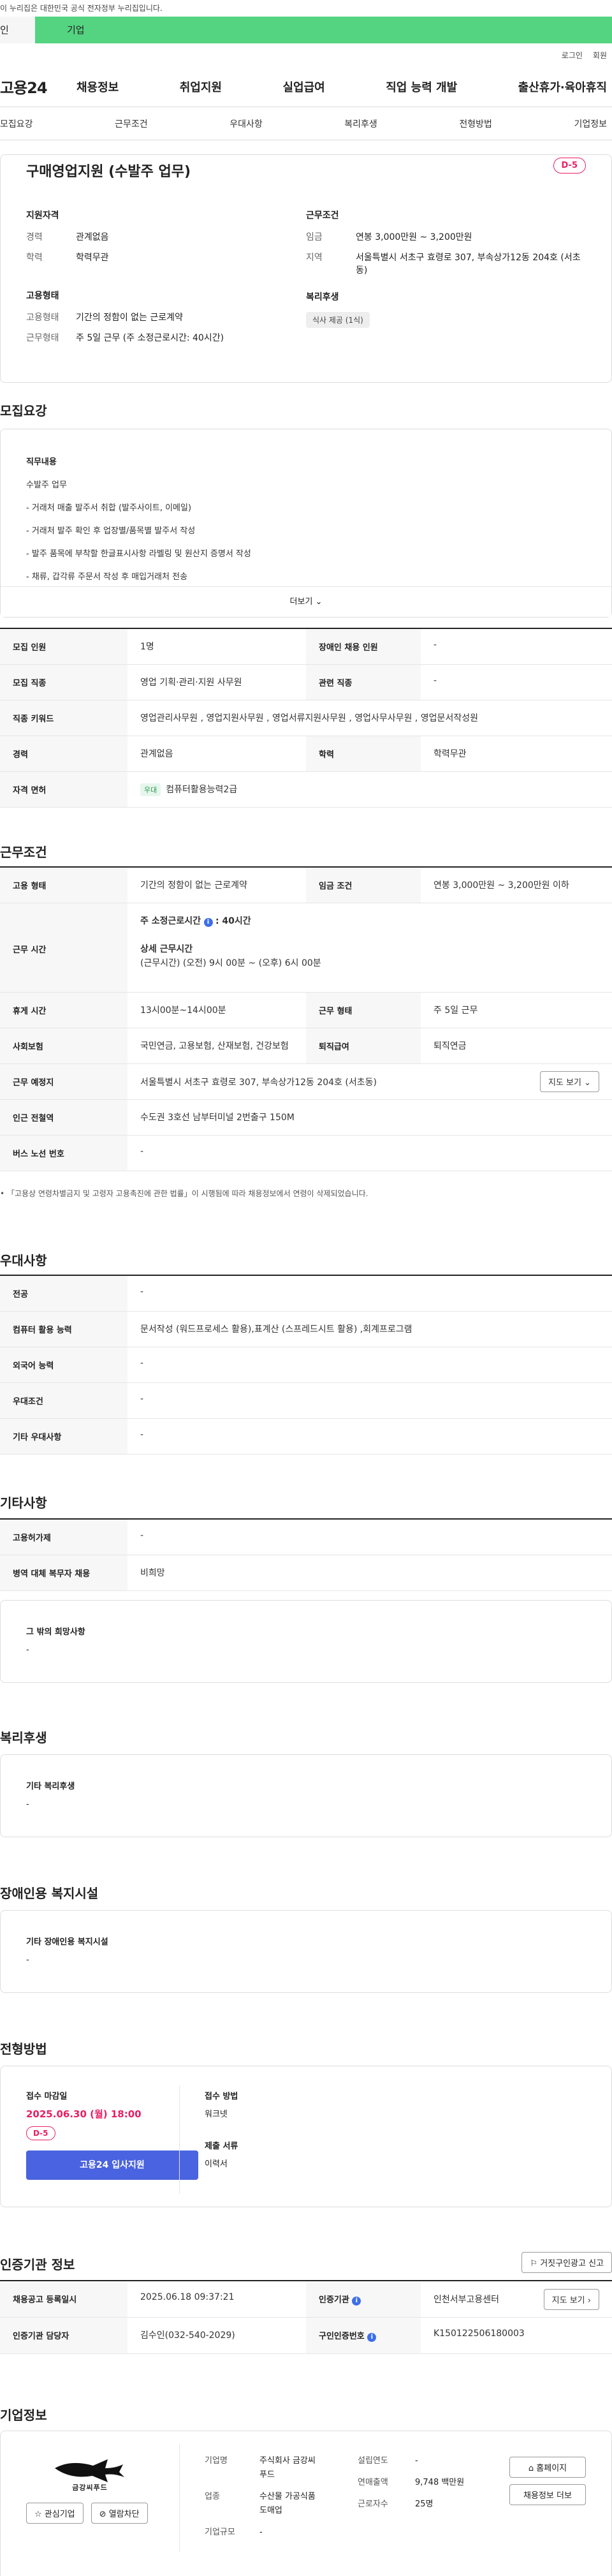 The width and height of the screenshot is (612, 2576). Describe the element at coordinates (363, 885) in the screenshot. I see `table-label: 임금 조건` at that location.